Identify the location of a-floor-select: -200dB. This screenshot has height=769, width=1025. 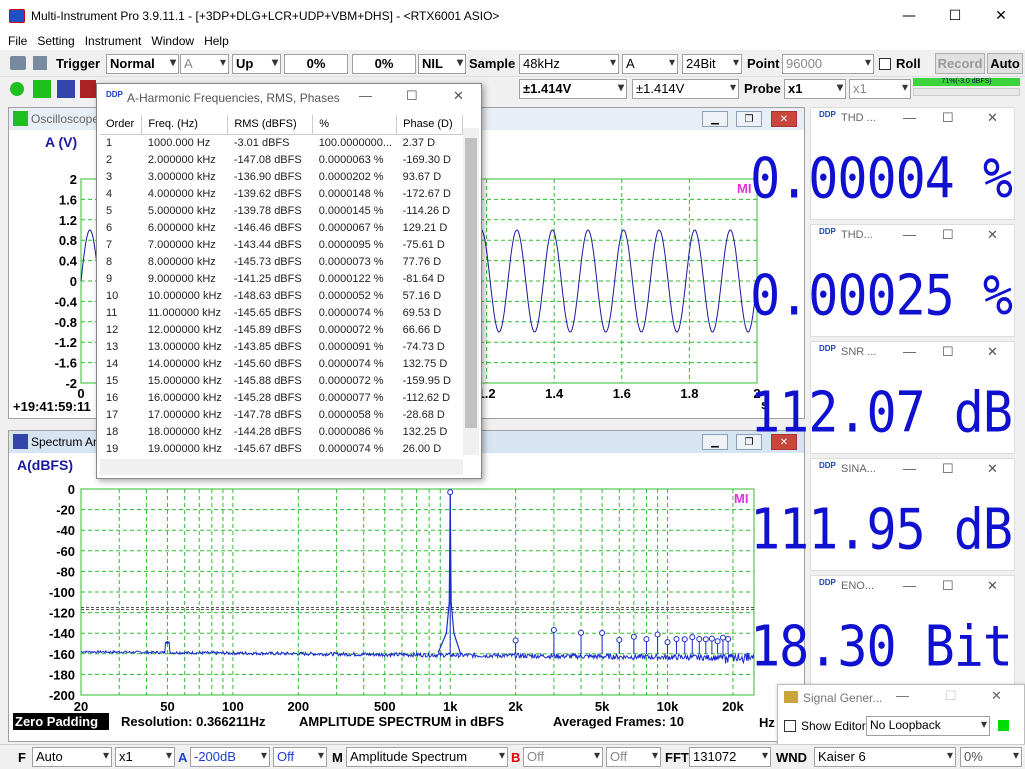
(230, 757).